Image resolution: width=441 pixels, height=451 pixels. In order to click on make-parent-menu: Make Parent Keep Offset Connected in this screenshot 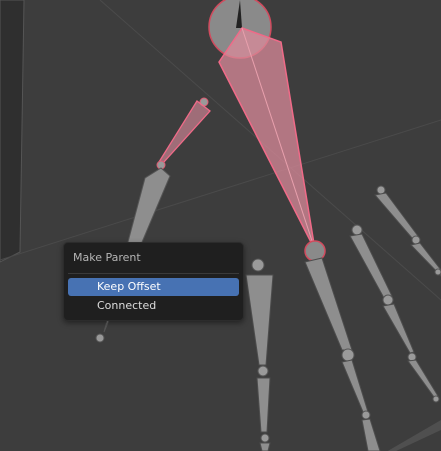, I will do `click(153, 281)`.